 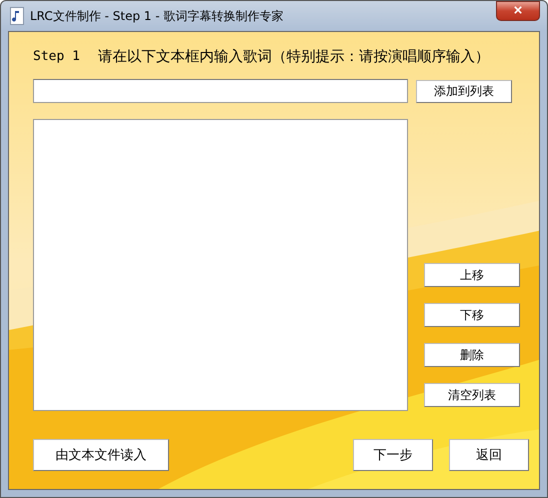 I want to click on delete-button: 删除, so click(x=472, y=355).